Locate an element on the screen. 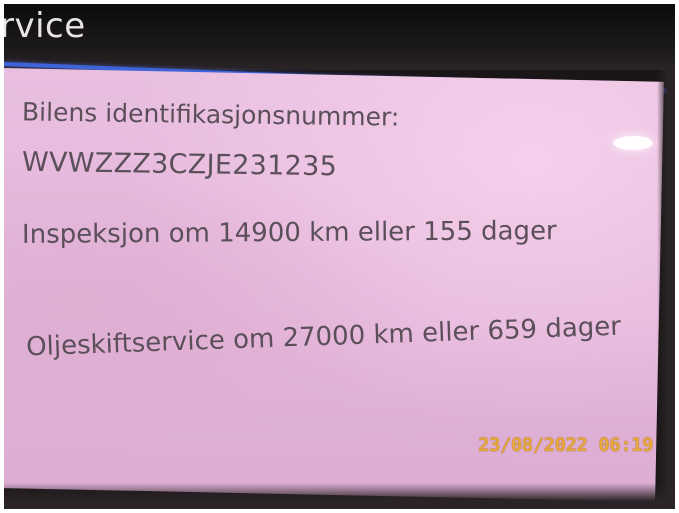 This screenshot has width=679, height=513. inspection-info: Inspeksjon om 14900 km eller 155 dager is located at coordinates (289, 233).